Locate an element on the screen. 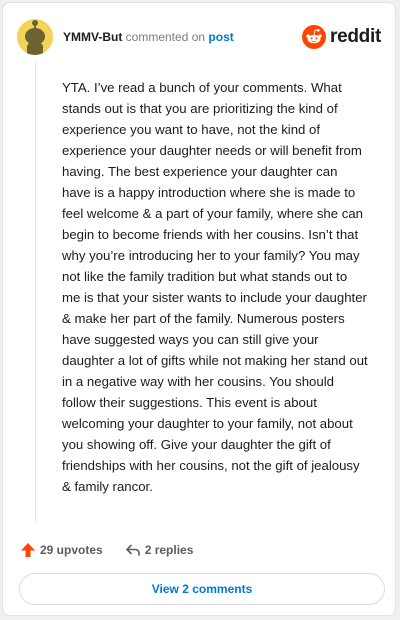 This screenshot has width=400, height=620. view-comments-button: View 2 comments is located at coordinates (202, 589).